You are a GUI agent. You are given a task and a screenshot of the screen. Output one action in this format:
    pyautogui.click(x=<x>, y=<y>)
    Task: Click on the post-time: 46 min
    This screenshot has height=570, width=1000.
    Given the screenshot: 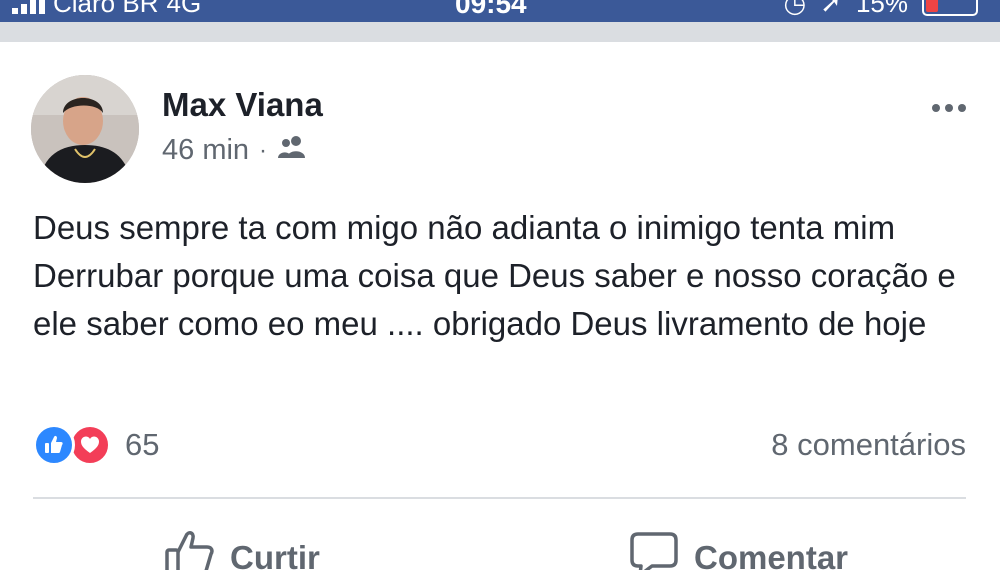 What is the action you would take?
    pyautogui.click(x=205, y=150)
    